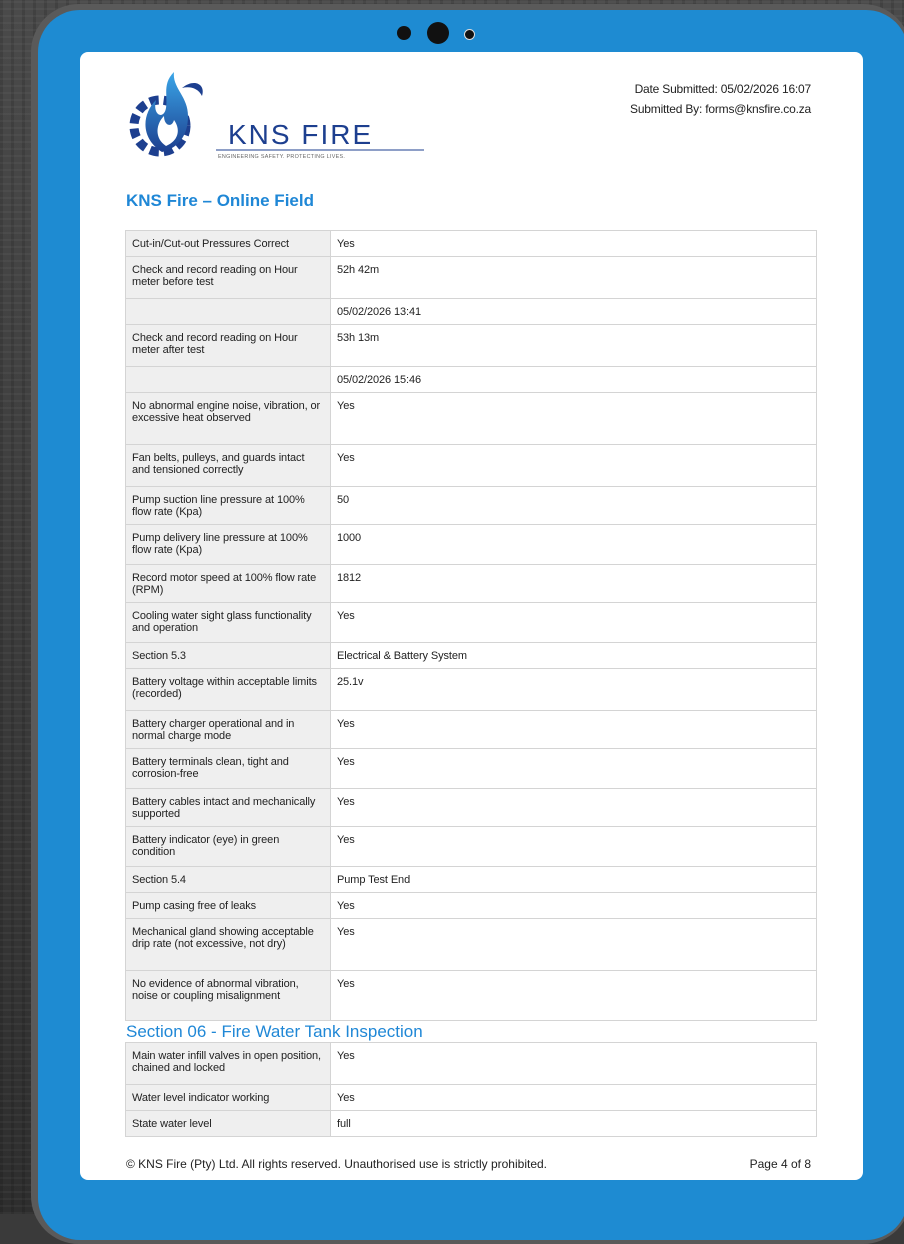  I want to click on answer-cell: 05/02/2026 13:41, so click(573, 311).